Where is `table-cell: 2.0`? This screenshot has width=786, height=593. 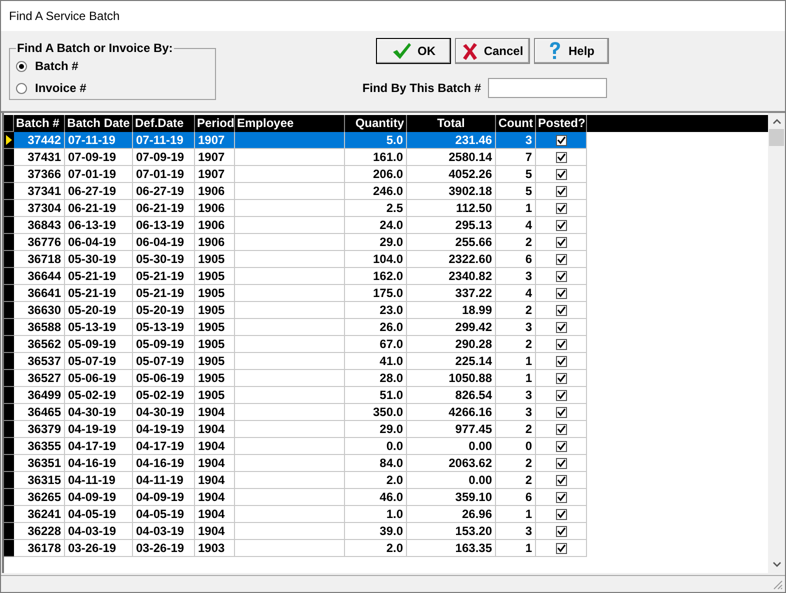
table-cell: 2.0 is located at coordinates (376, 548).